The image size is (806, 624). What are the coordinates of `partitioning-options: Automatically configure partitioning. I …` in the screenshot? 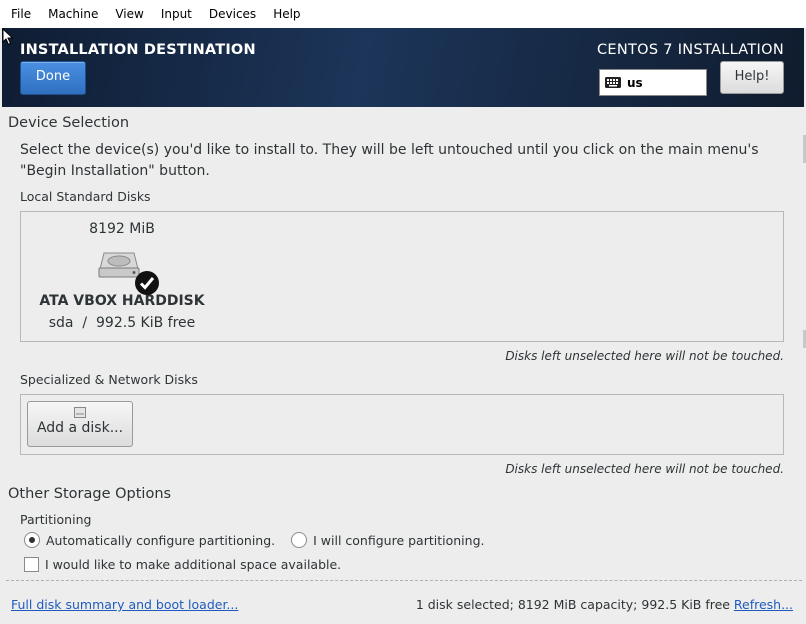 It's located at (254, 540).